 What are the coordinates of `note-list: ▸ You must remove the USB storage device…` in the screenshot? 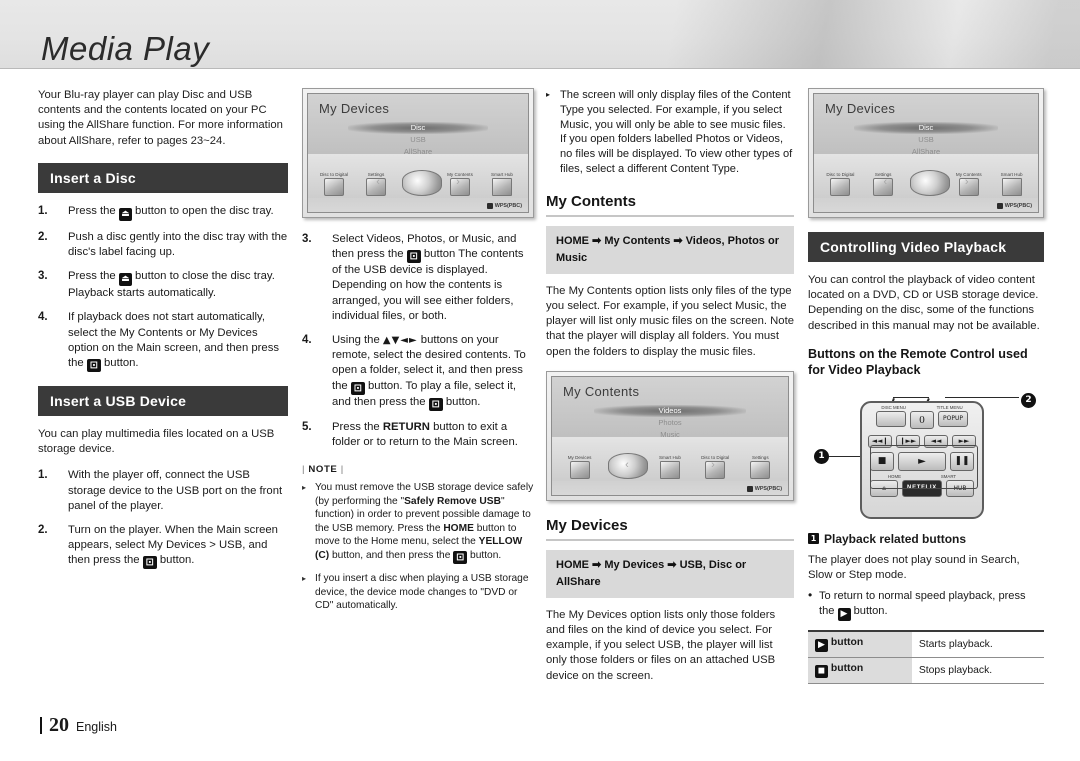 It's located at (418, 547).